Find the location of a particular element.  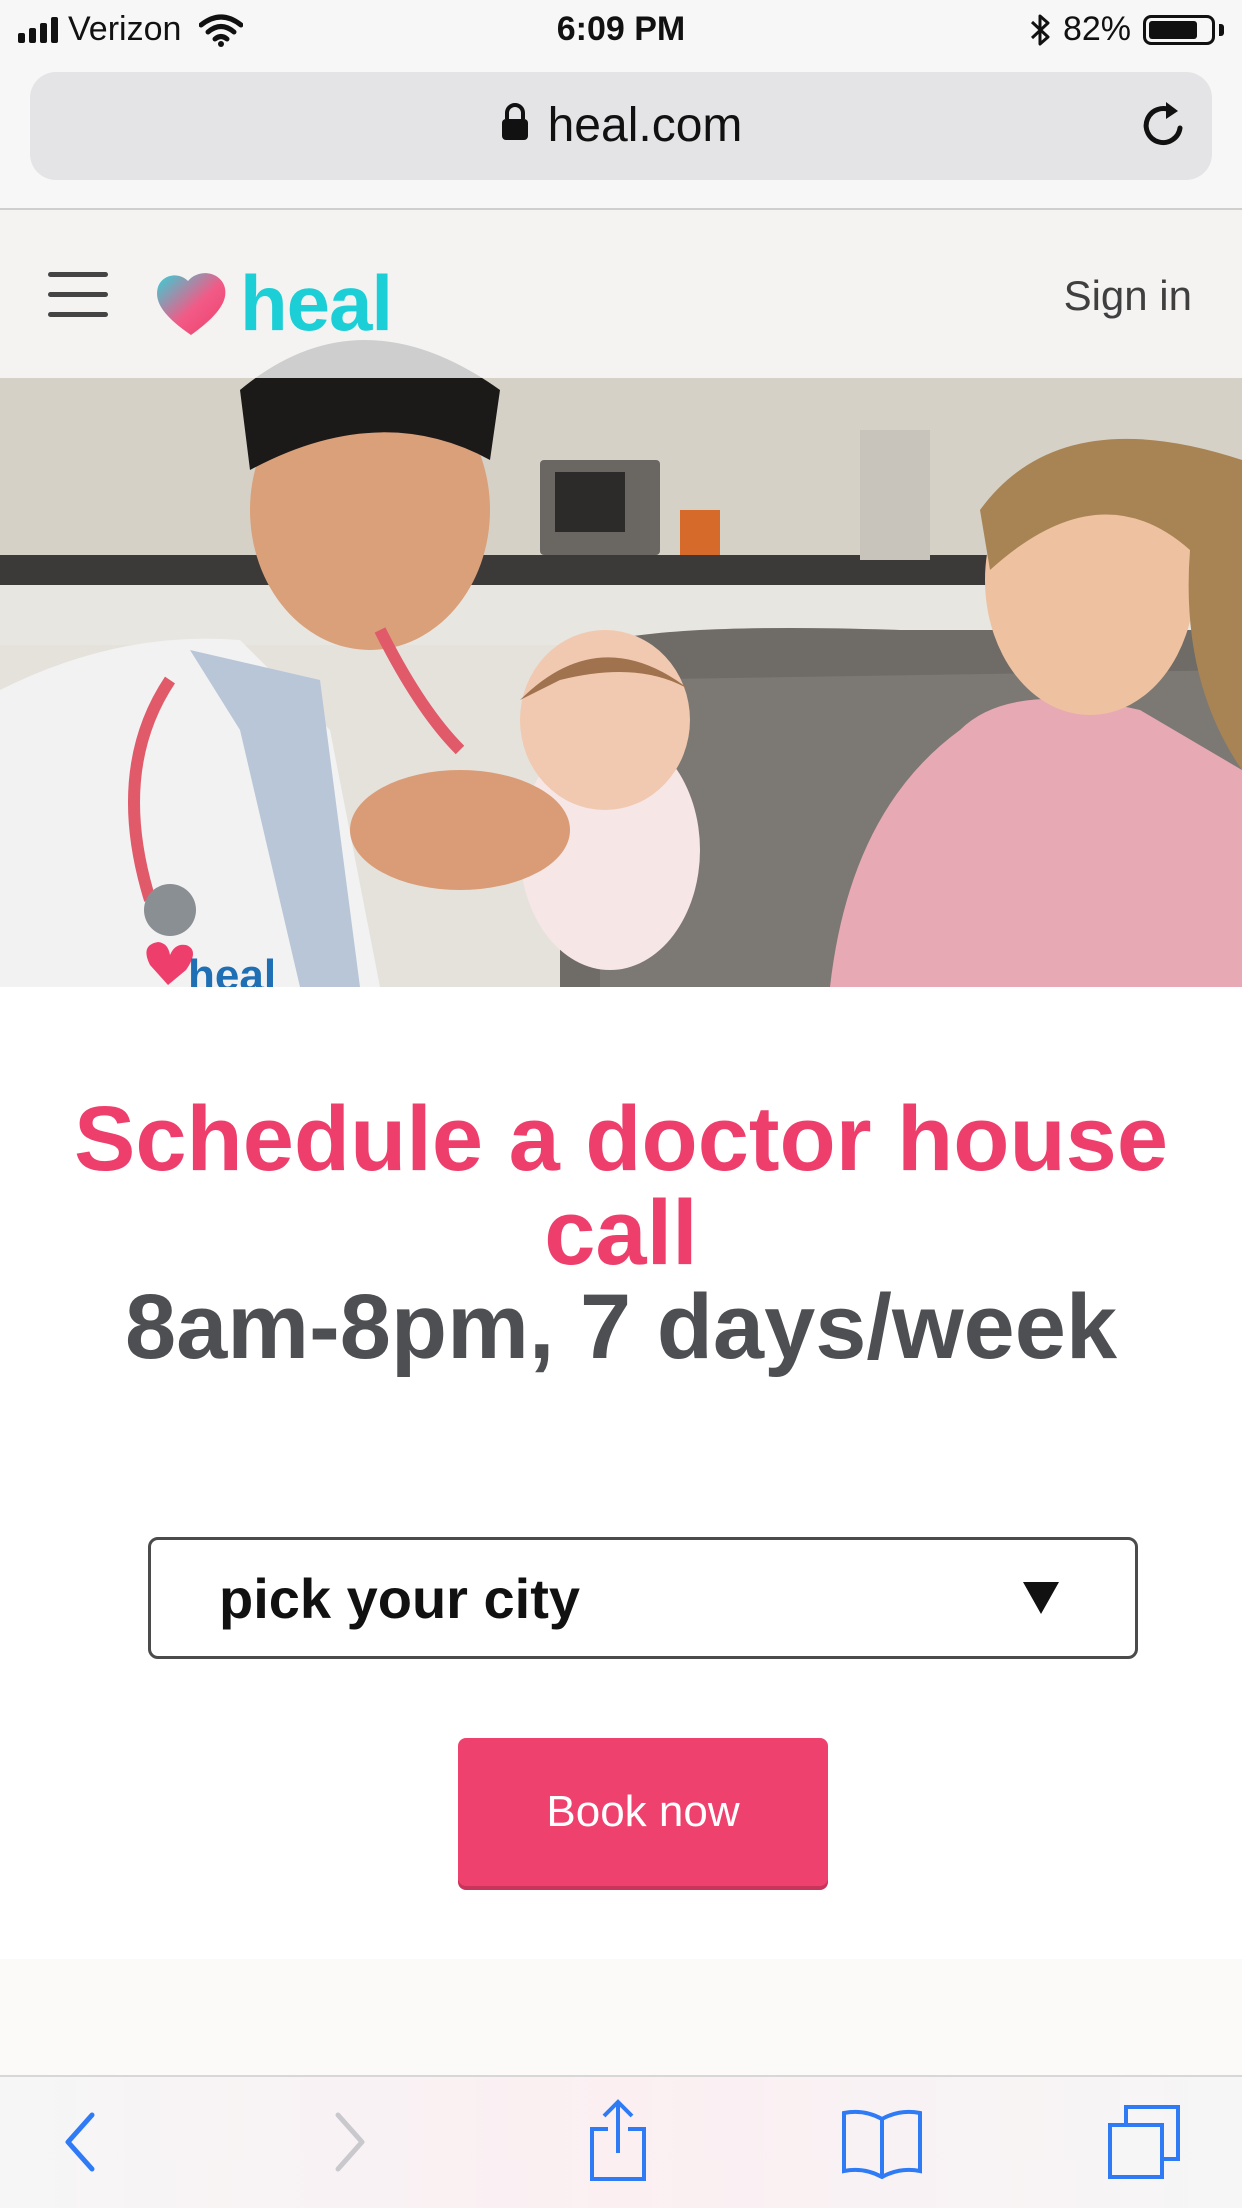

battery-percent: 82% is located at coordinates (1096, 29).